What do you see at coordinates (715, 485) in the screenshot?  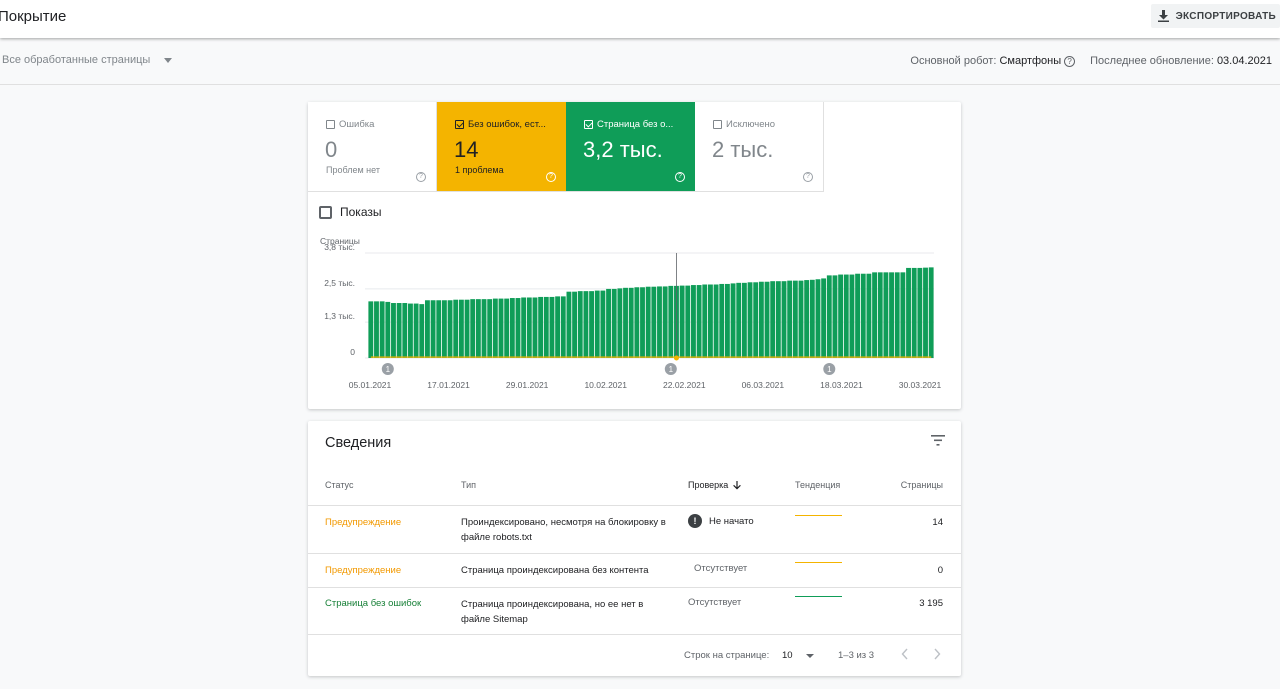 I see `column-header-check: Проверка` at bounding box center [715, 485].